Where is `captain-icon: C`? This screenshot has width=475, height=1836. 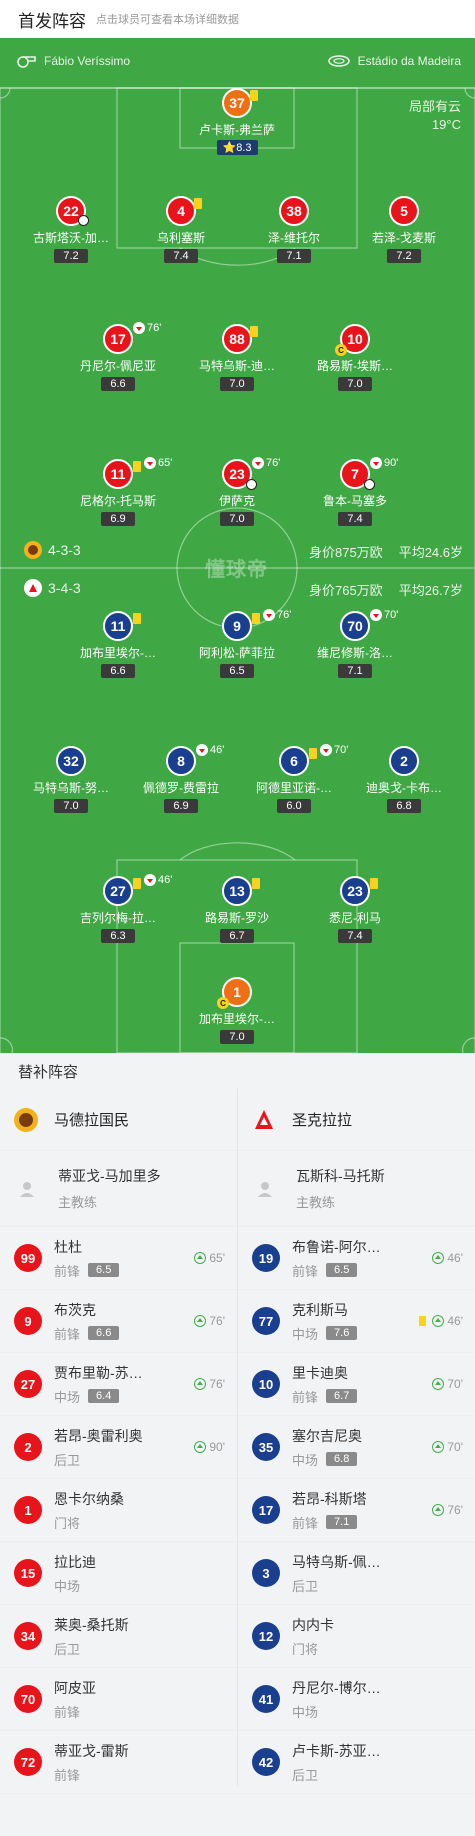
captain-icon: C is located at coordinates (223, 1003).